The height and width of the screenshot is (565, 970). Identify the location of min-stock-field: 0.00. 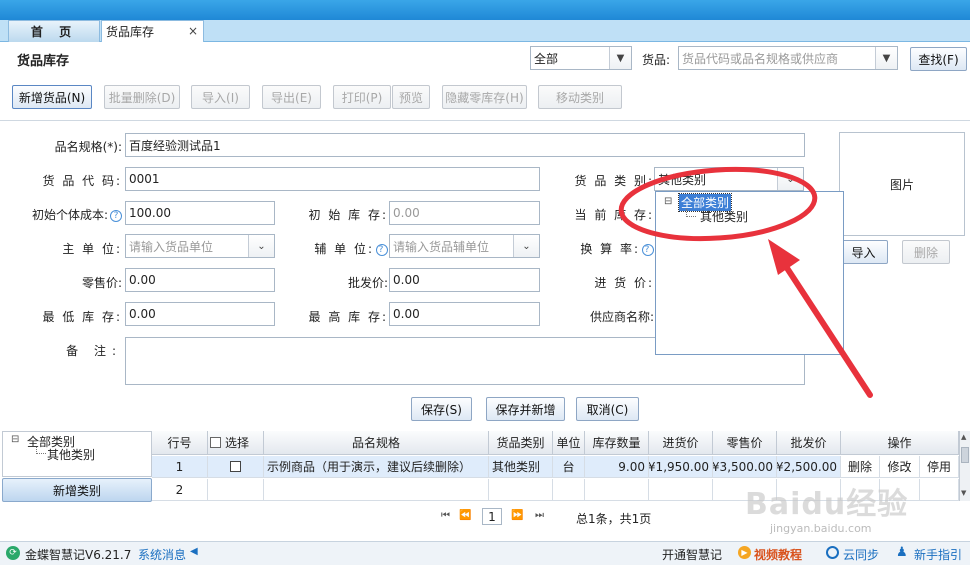
(200, 314).